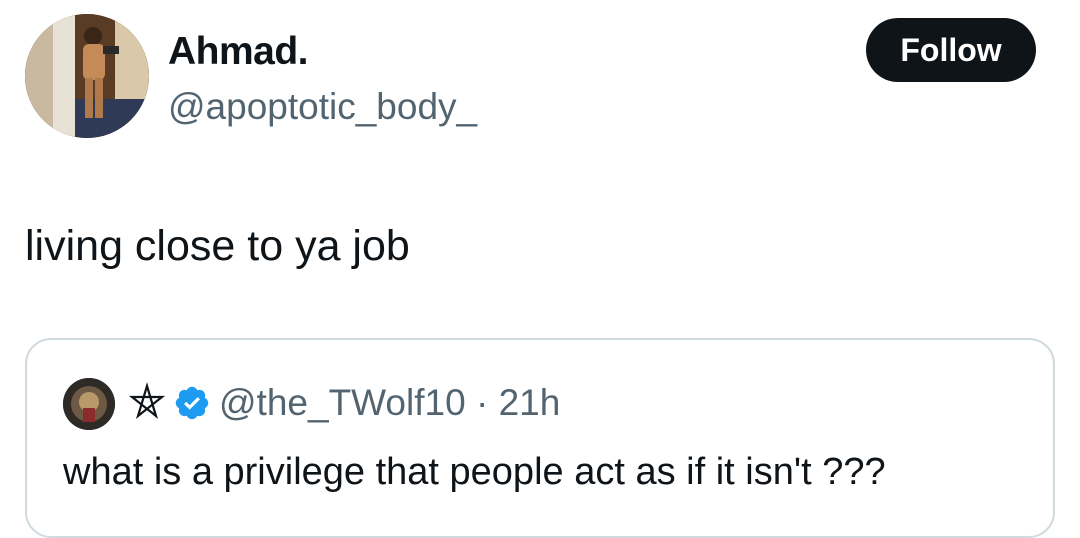 The image size is (1080, 538). Describe the element at coordinates (951, 50) in the screenshot. I see `follow-button: Follow` at that location.